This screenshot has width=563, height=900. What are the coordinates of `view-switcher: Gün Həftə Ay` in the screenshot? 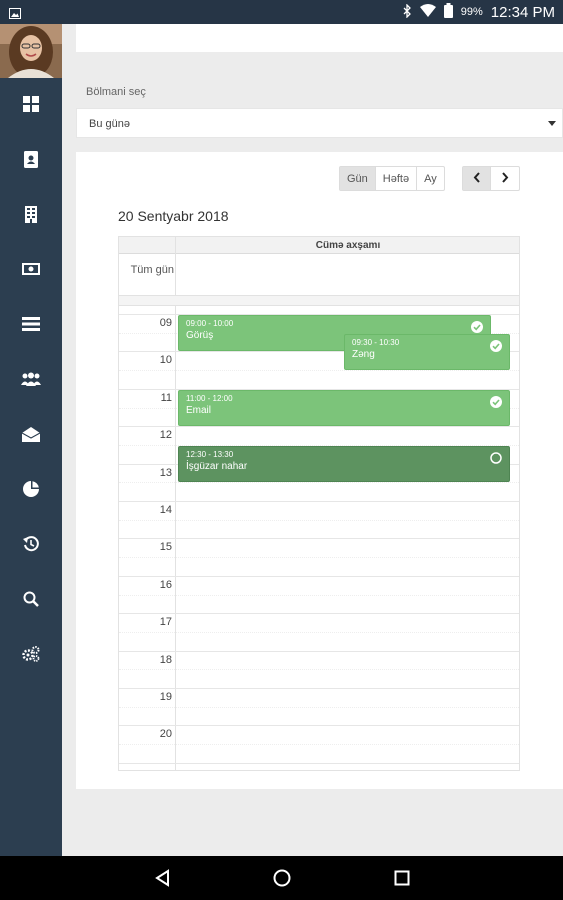 It's located at (392, 178).